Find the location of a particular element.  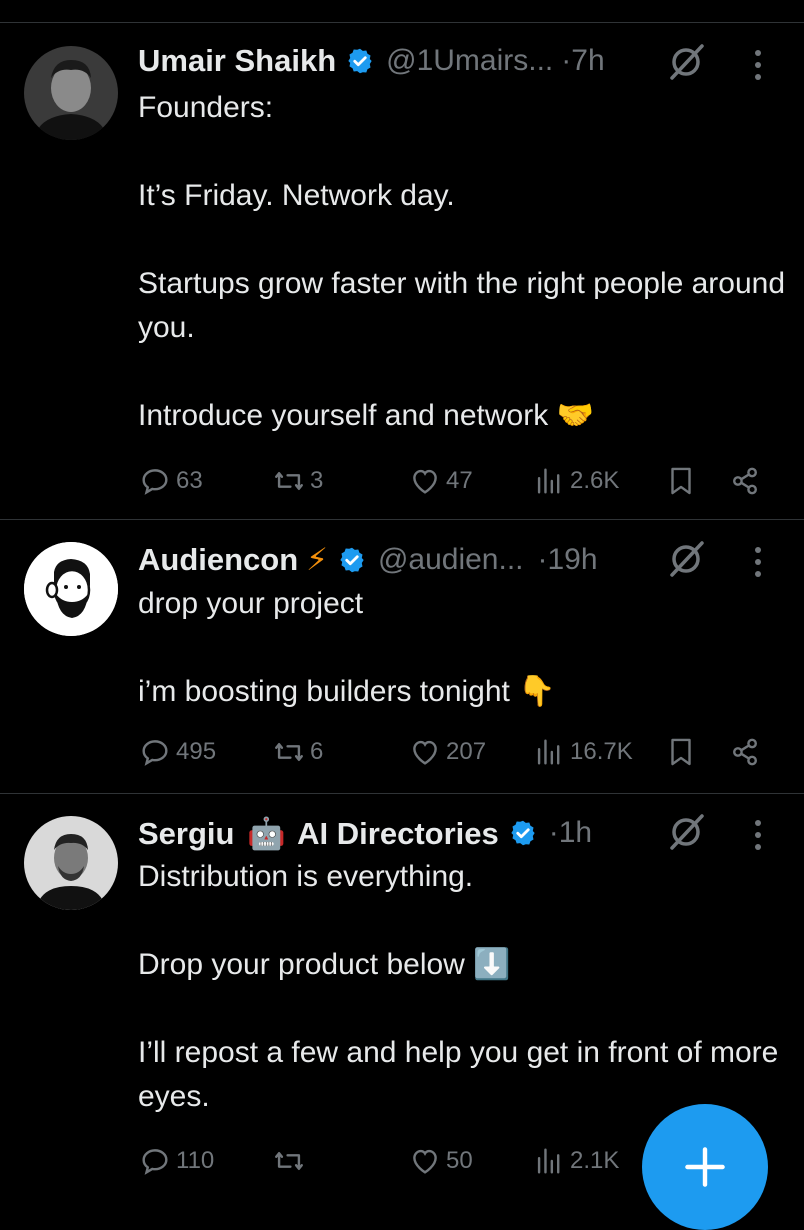

reply-button: 495 is located at coordinates (177, 752).